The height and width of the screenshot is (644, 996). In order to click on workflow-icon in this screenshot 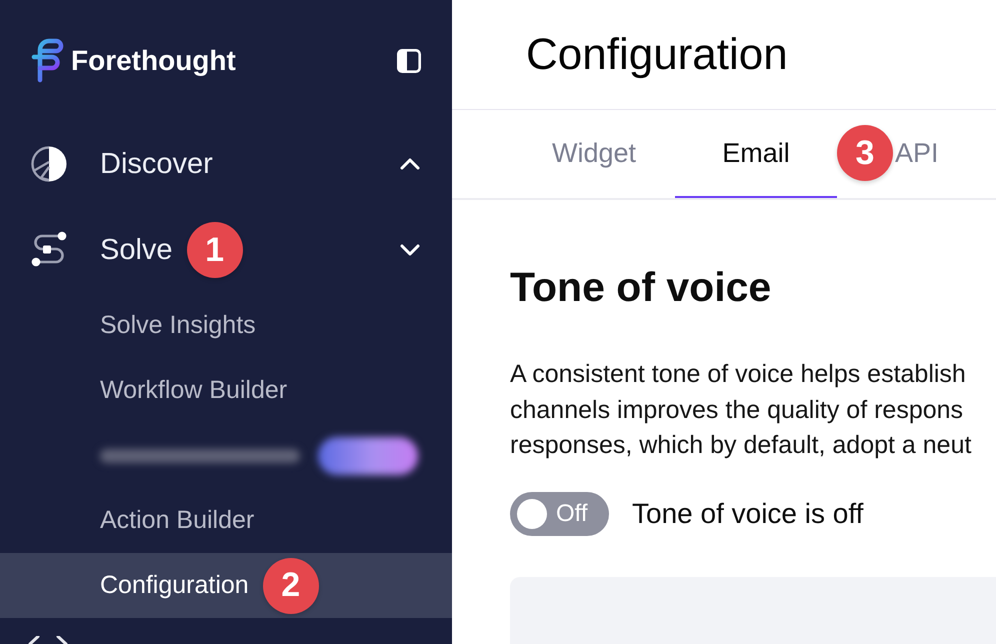, I will do `click(49, 250)`.